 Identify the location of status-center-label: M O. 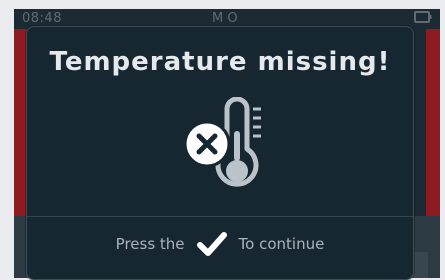
(225, 18).